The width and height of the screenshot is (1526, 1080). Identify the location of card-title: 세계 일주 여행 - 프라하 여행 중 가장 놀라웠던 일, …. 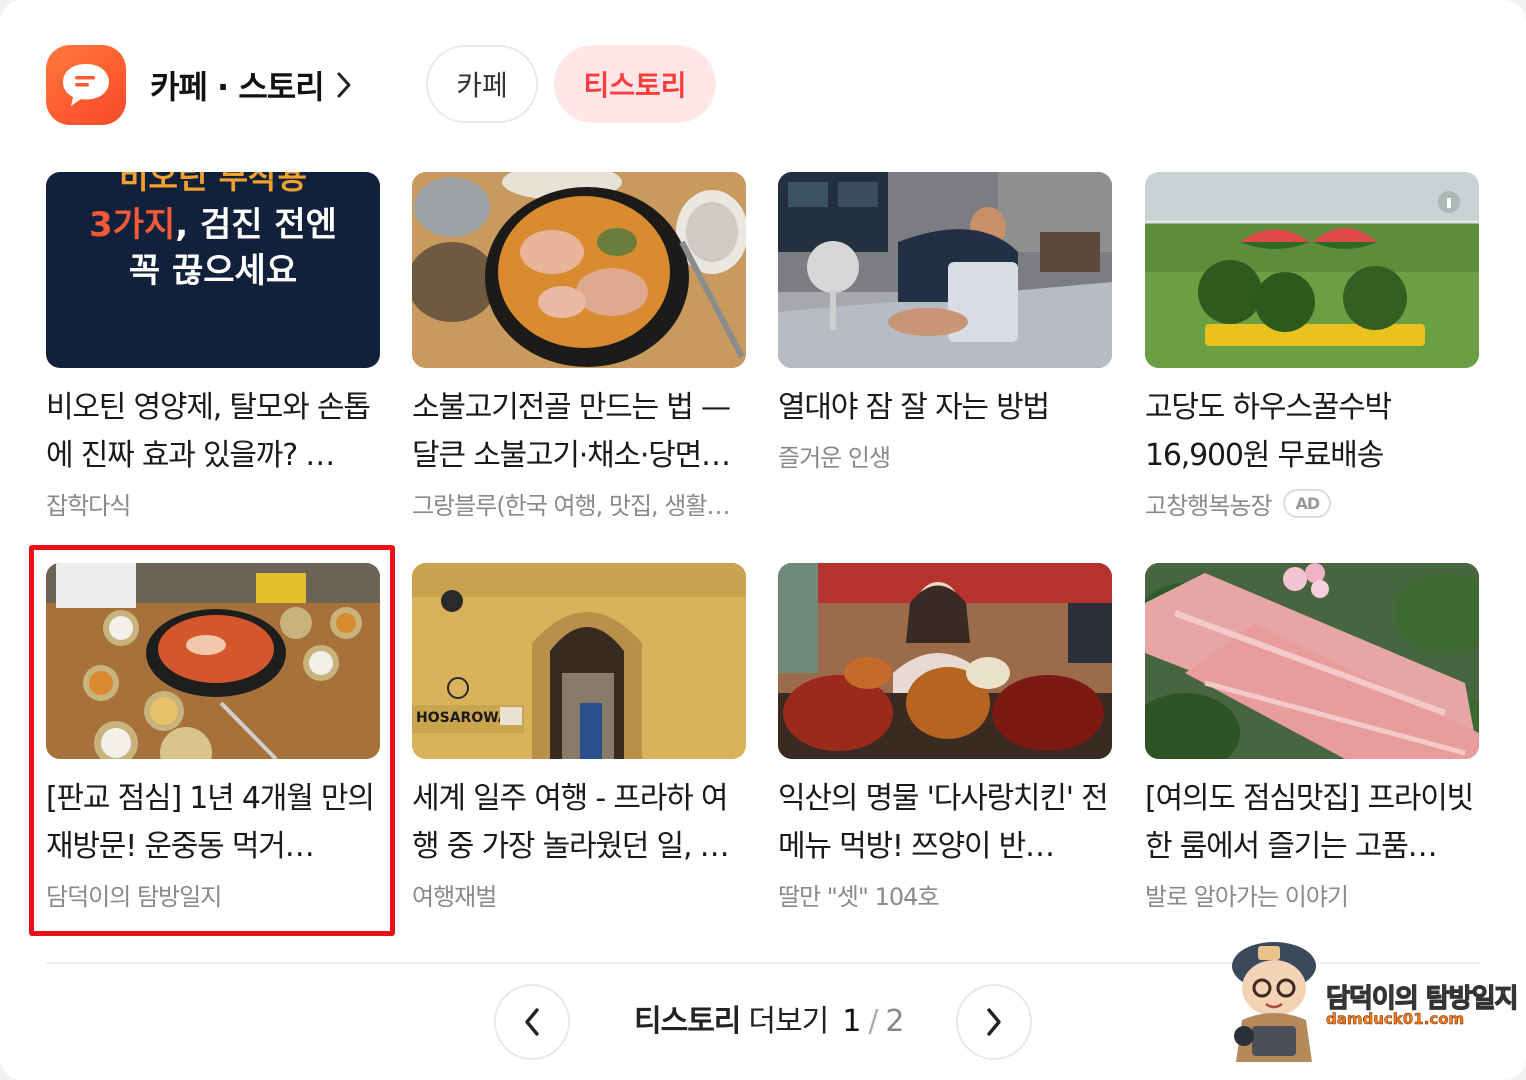
(580, 823).